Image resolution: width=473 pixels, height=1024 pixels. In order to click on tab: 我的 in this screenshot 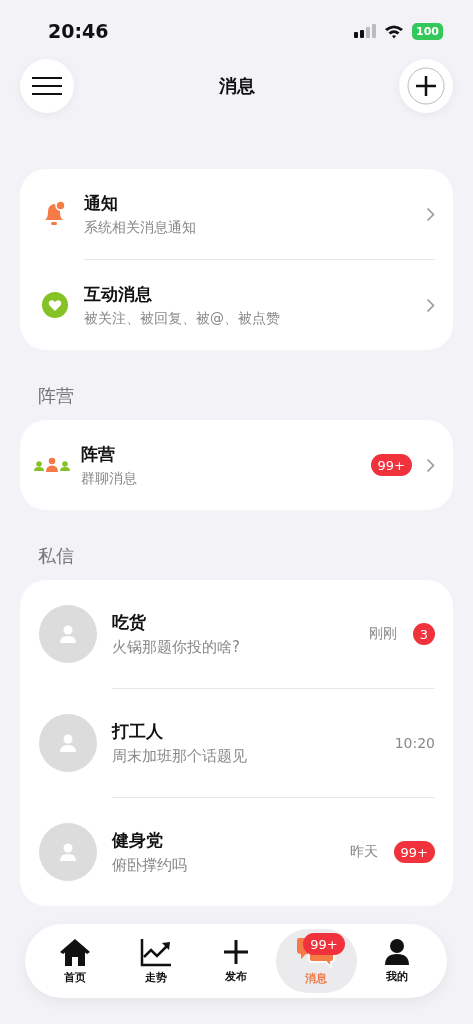, I will do `click(397, 961)`.